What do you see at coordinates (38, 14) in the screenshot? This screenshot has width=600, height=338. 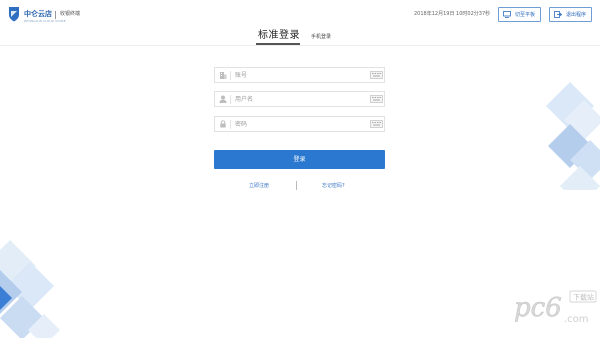 I see `brand-name: 中仑云店` at bounding box center [38, 14].